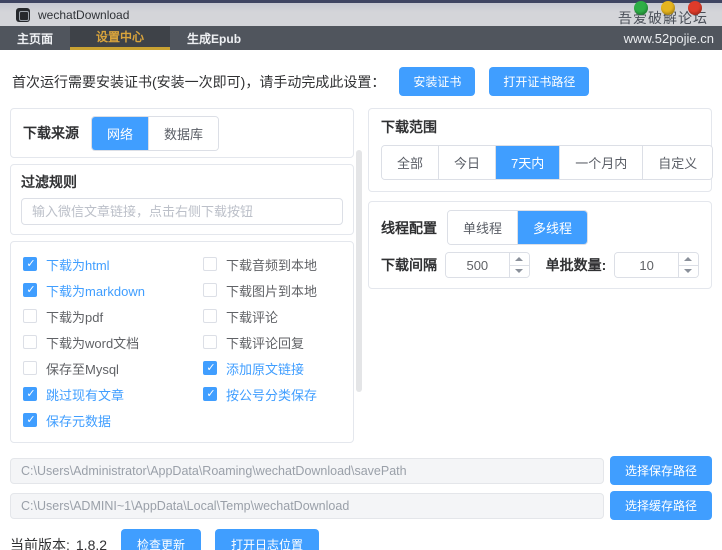  I want to click on app-icon, so click(23, 14).